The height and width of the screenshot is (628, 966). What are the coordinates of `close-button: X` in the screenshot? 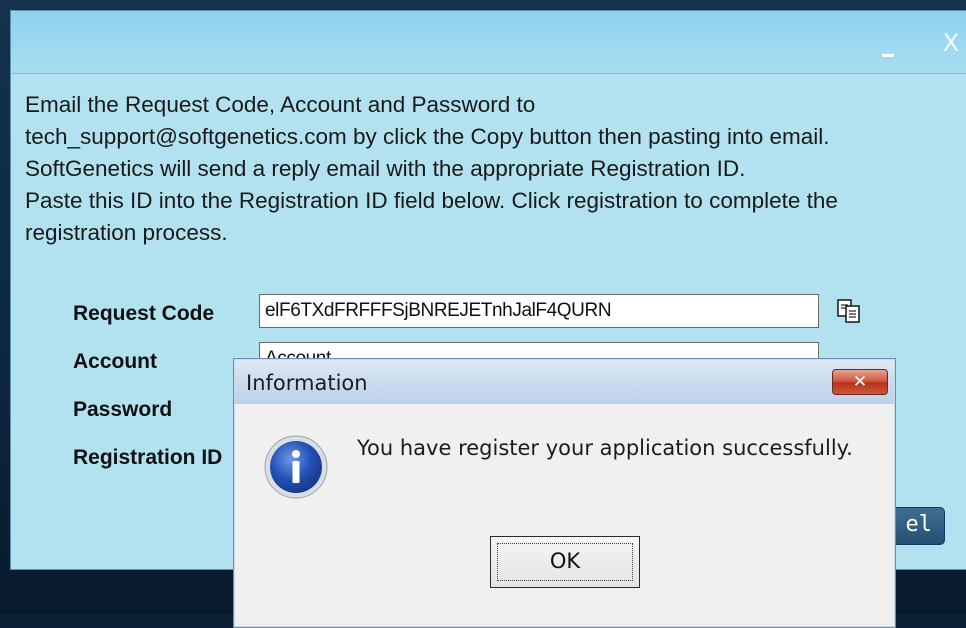 It's located at (951, 43).